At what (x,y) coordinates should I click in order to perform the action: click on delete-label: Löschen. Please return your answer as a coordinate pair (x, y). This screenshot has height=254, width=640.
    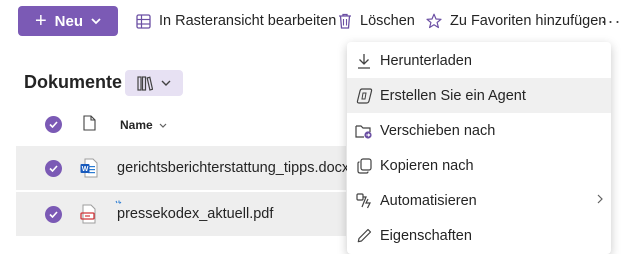
    Looking at the image, I should click on (387, 21).